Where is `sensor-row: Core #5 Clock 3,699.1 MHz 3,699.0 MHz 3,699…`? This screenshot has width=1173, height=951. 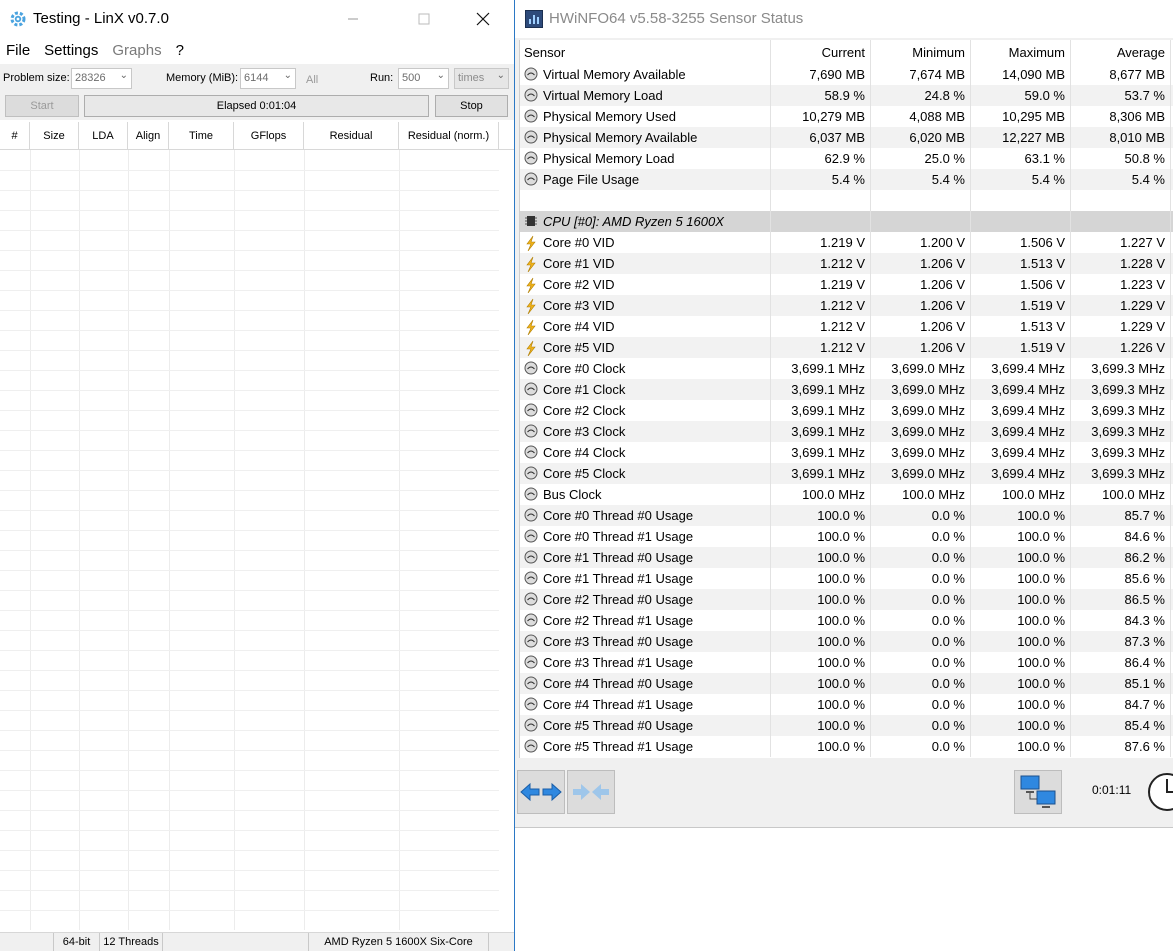
sensor-row: Core #5 Clock 3,699.1 MHz 3,699.0 MHz 3,699… is located at coordinates (846, 473).